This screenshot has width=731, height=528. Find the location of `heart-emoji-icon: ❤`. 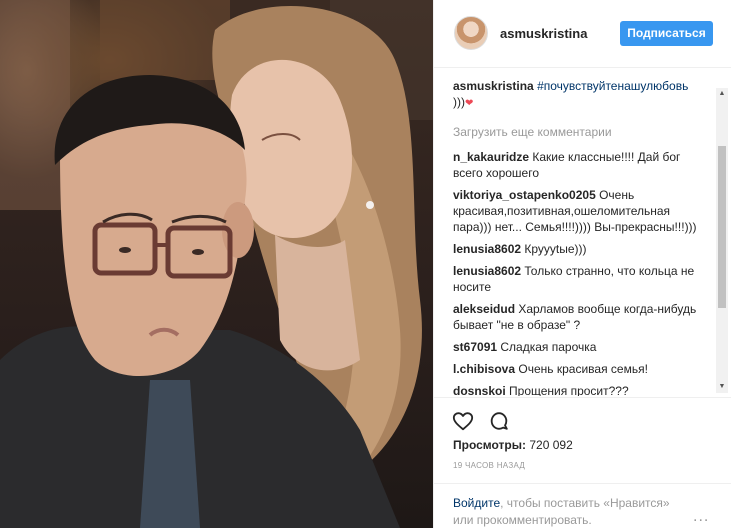

heart-emoji-icon: ❤ is located at coordinates (469, 103).